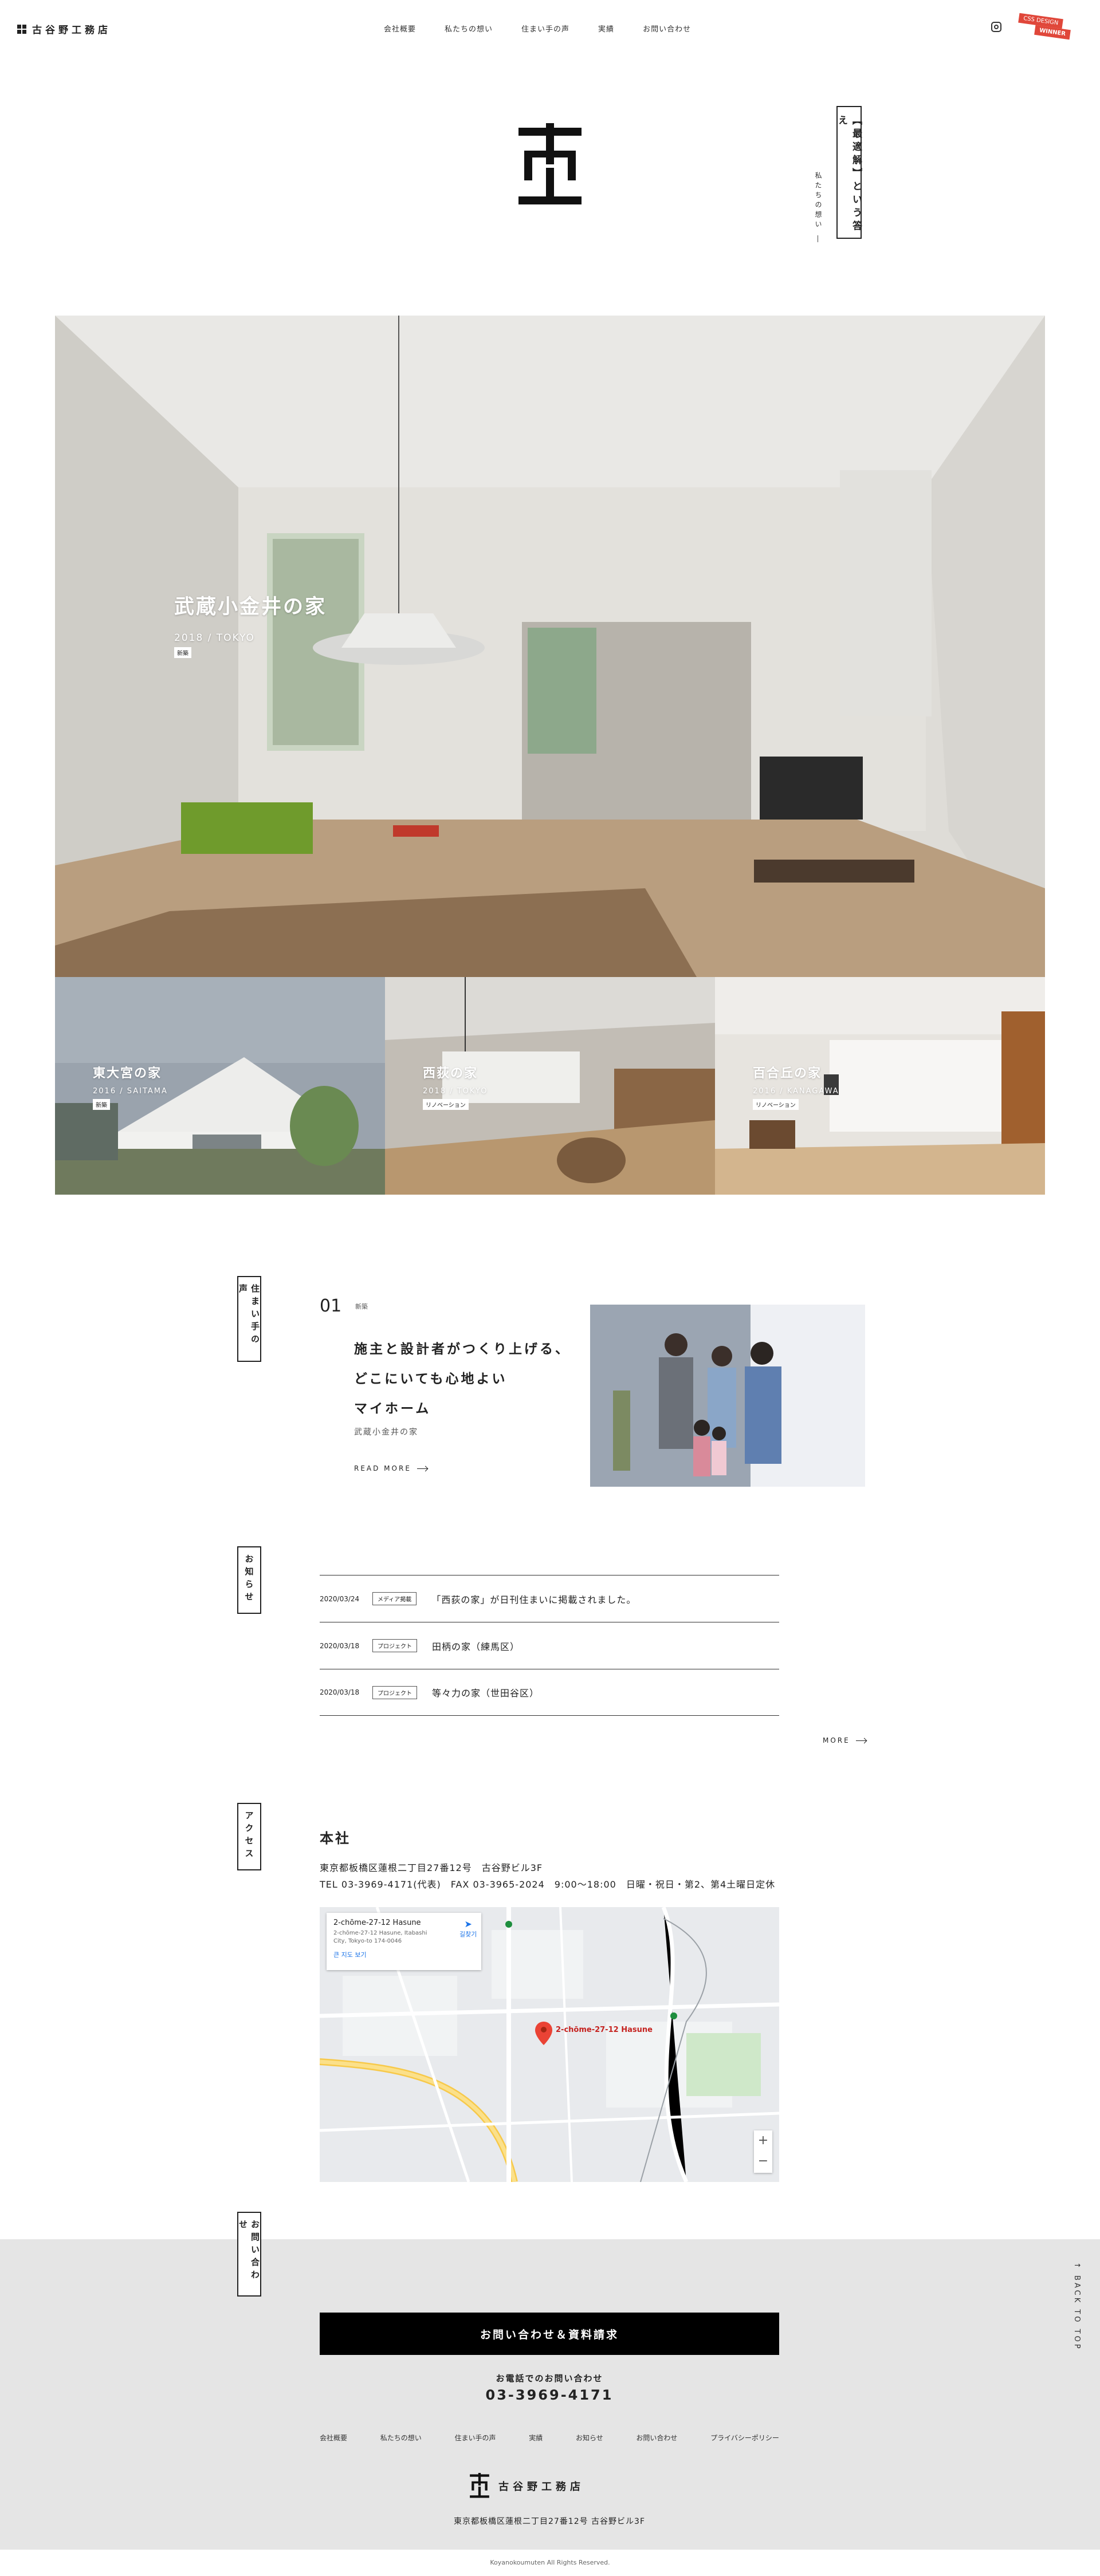  Describe the element at coordinates (333, 2438) in the screenshot. I see `footer-nav-company: 会社概要` at that location.